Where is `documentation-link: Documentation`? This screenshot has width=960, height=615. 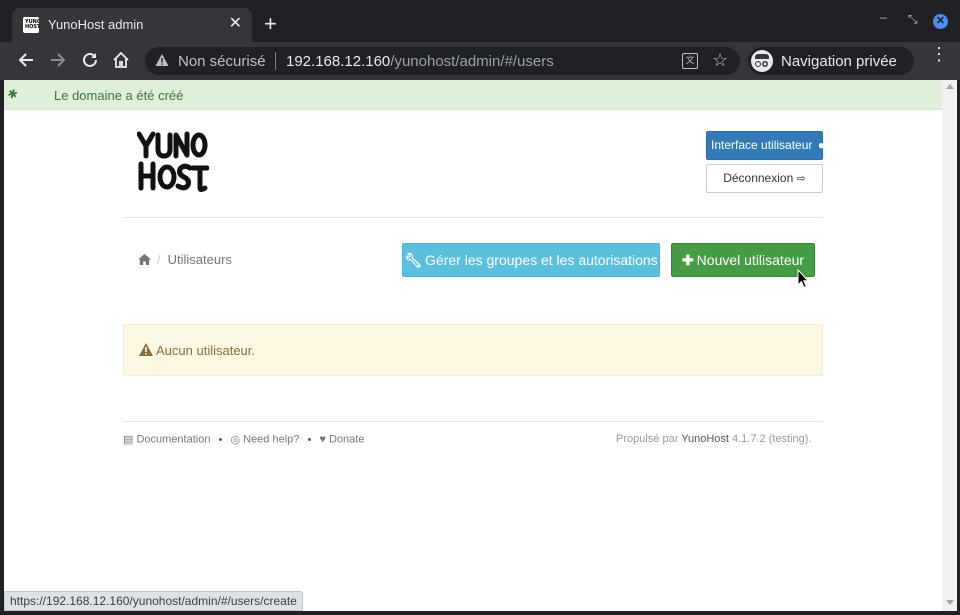
documentation-link: Documentation is located at coordinates (173, 440).